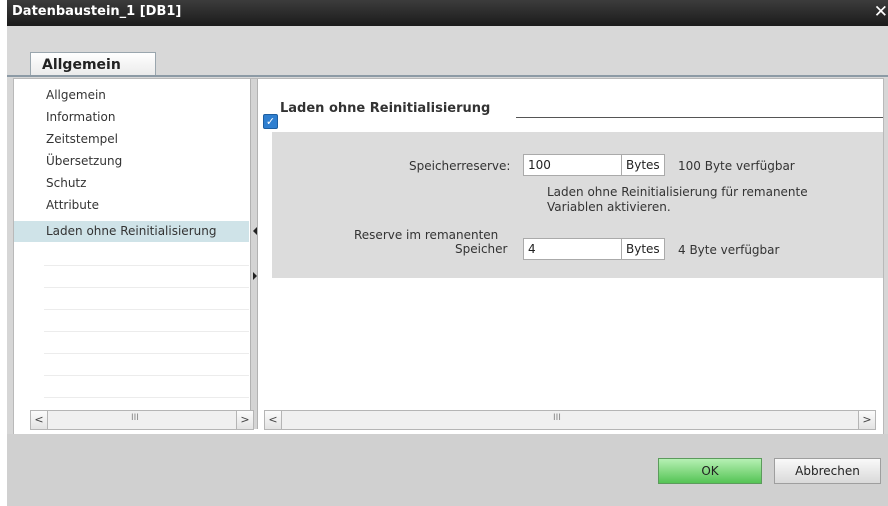 This screenshot has width=888, height=506. Describe the element at coordinates (827, 471) in the screenshot. I see `cancel-button: Abbrechen` at that location.